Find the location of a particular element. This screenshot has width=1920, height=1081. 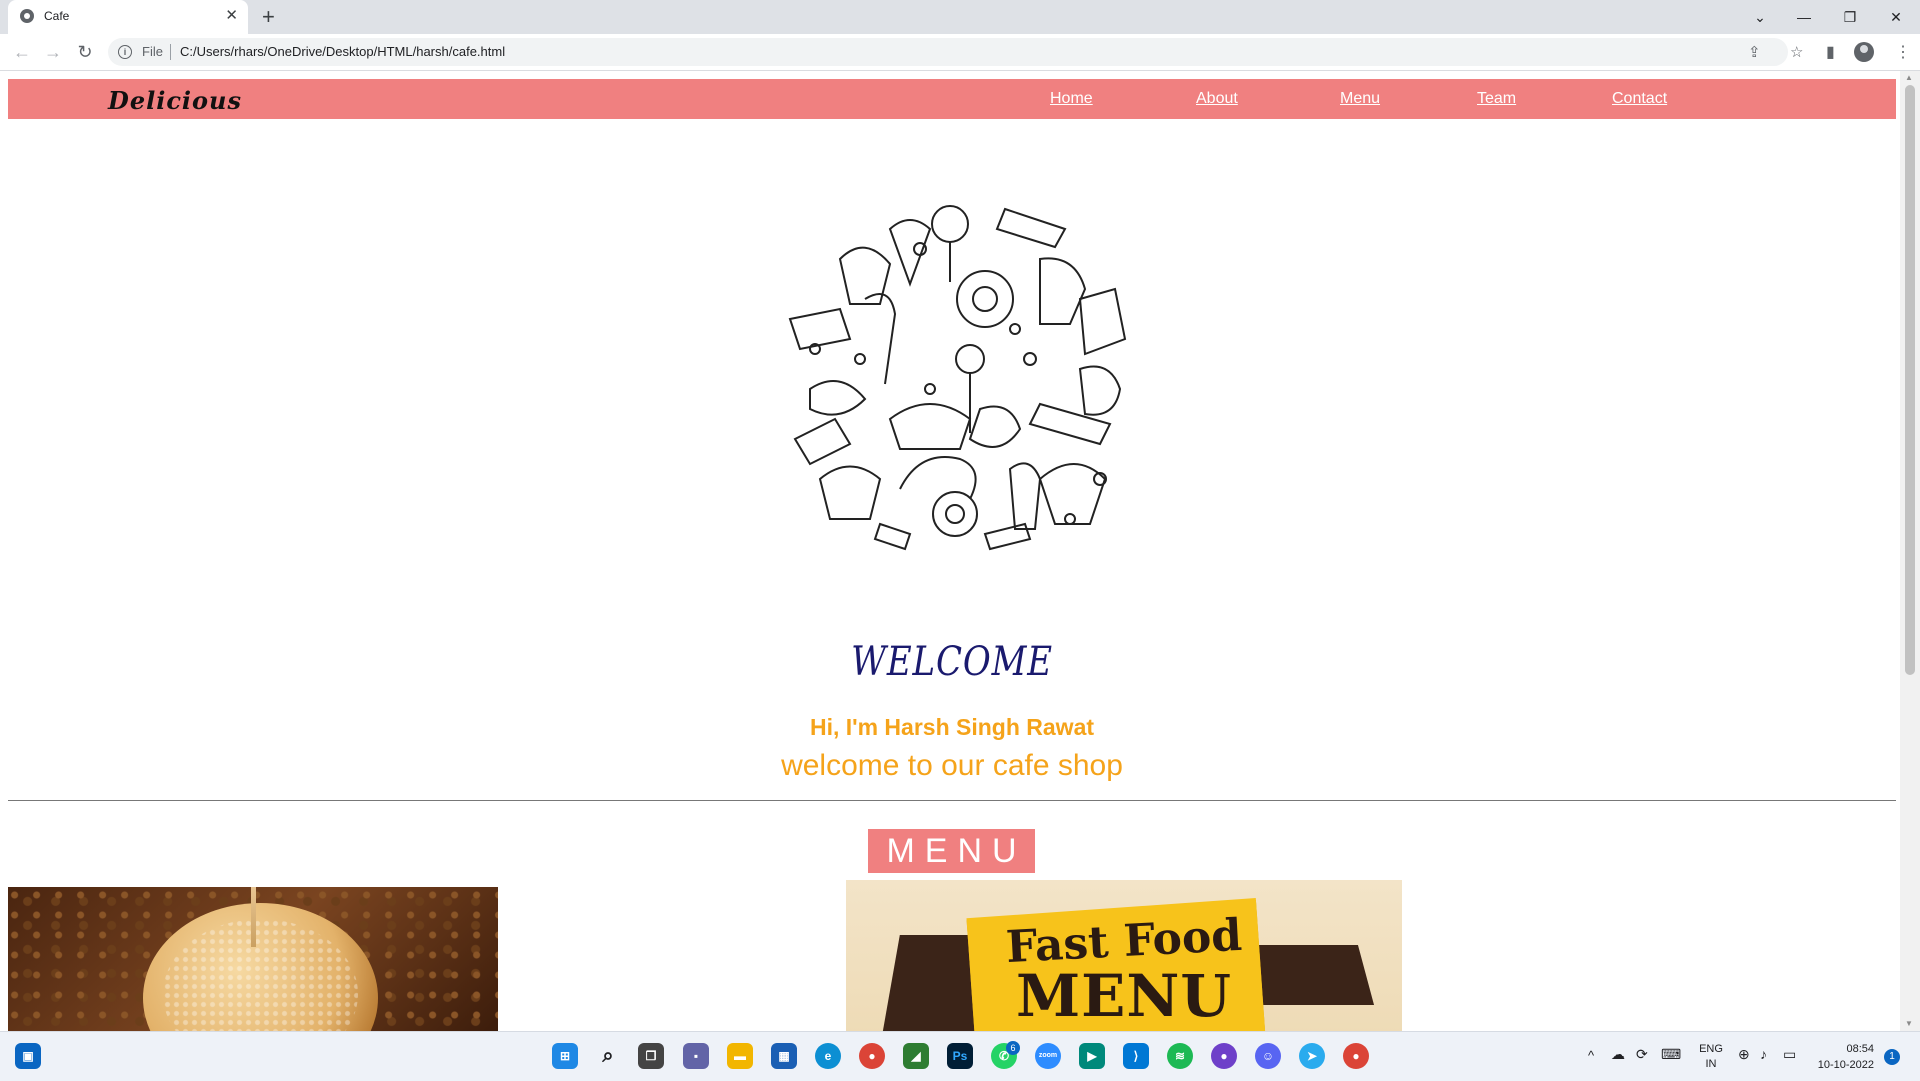

language-region: IN is located at coordinates (1711, 1064).